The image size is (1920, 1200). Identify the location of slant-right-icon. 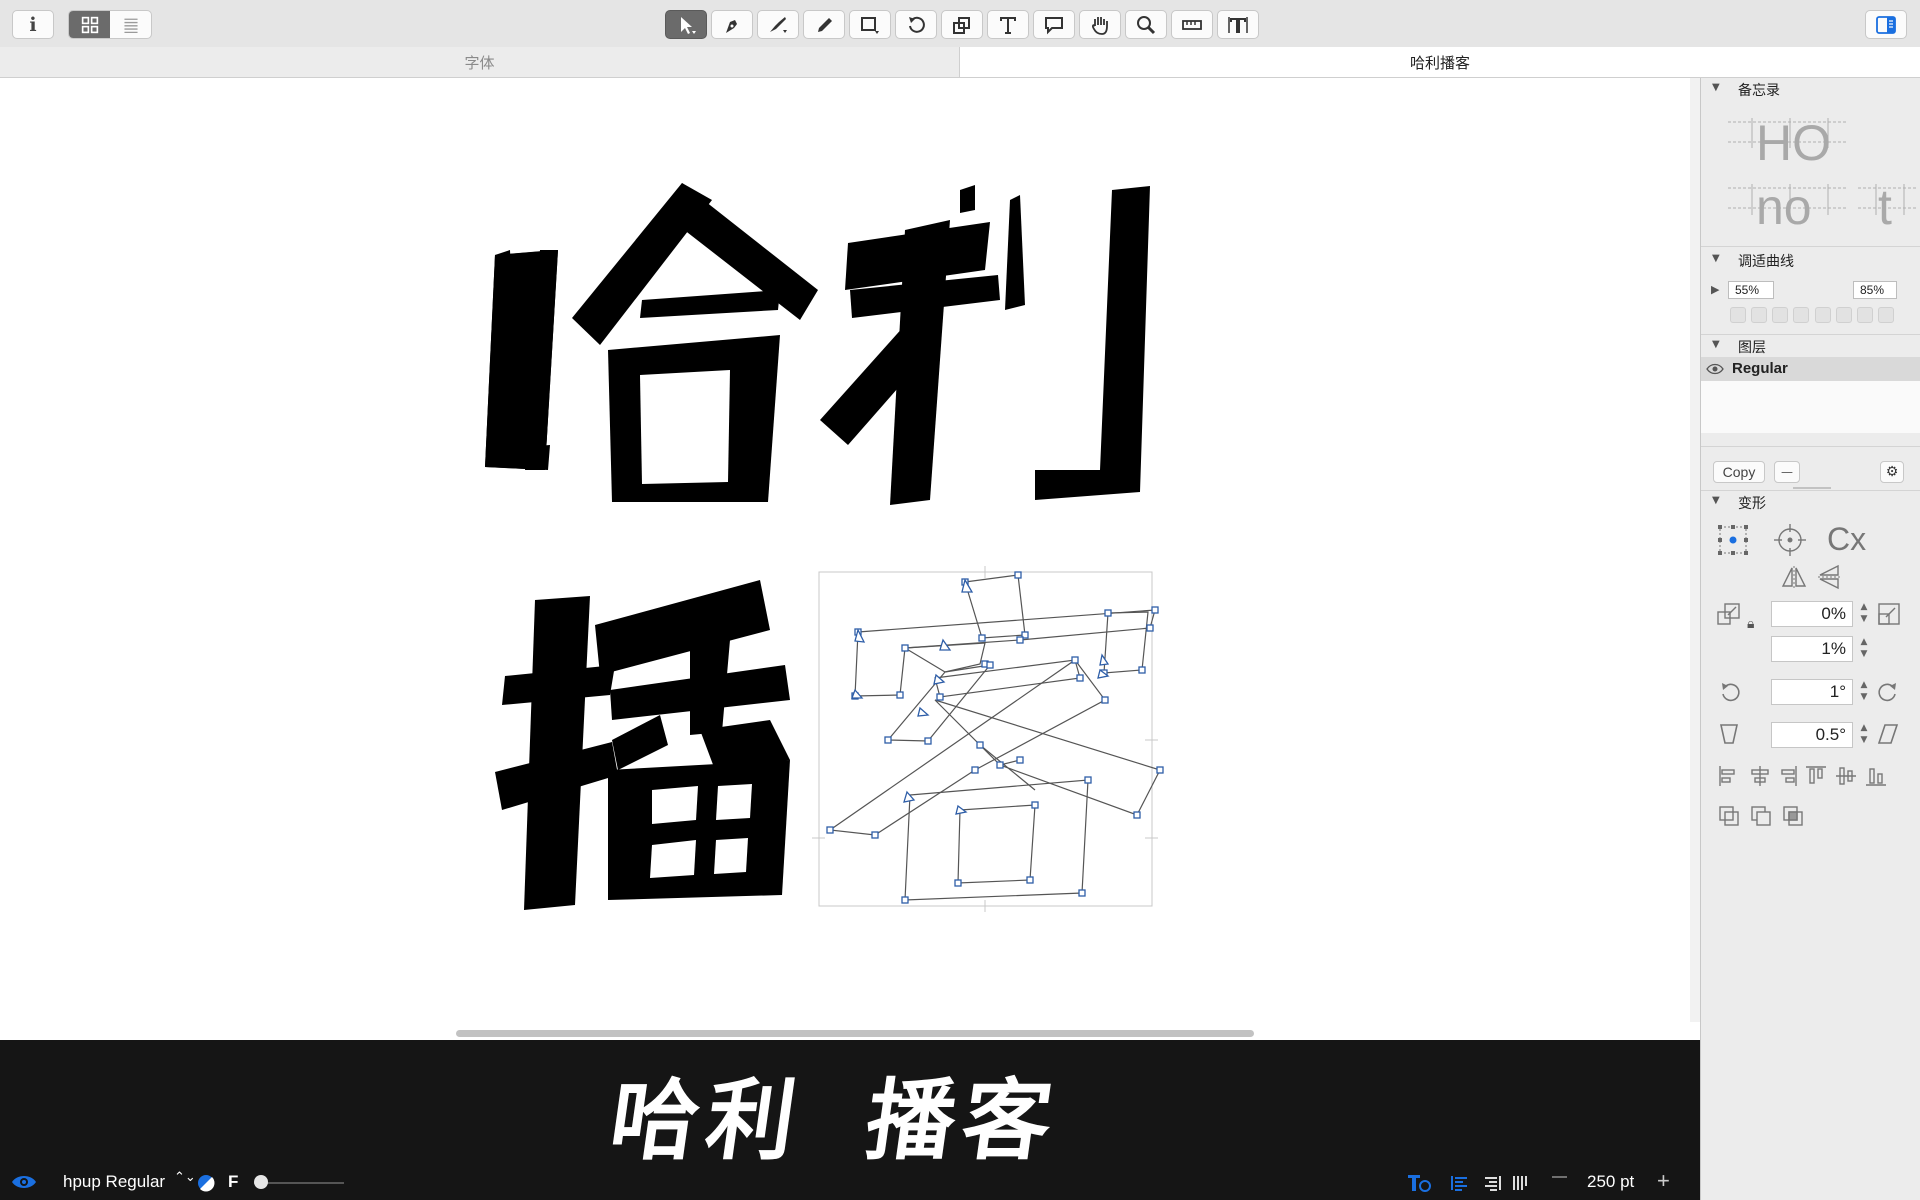
(1888, 734).